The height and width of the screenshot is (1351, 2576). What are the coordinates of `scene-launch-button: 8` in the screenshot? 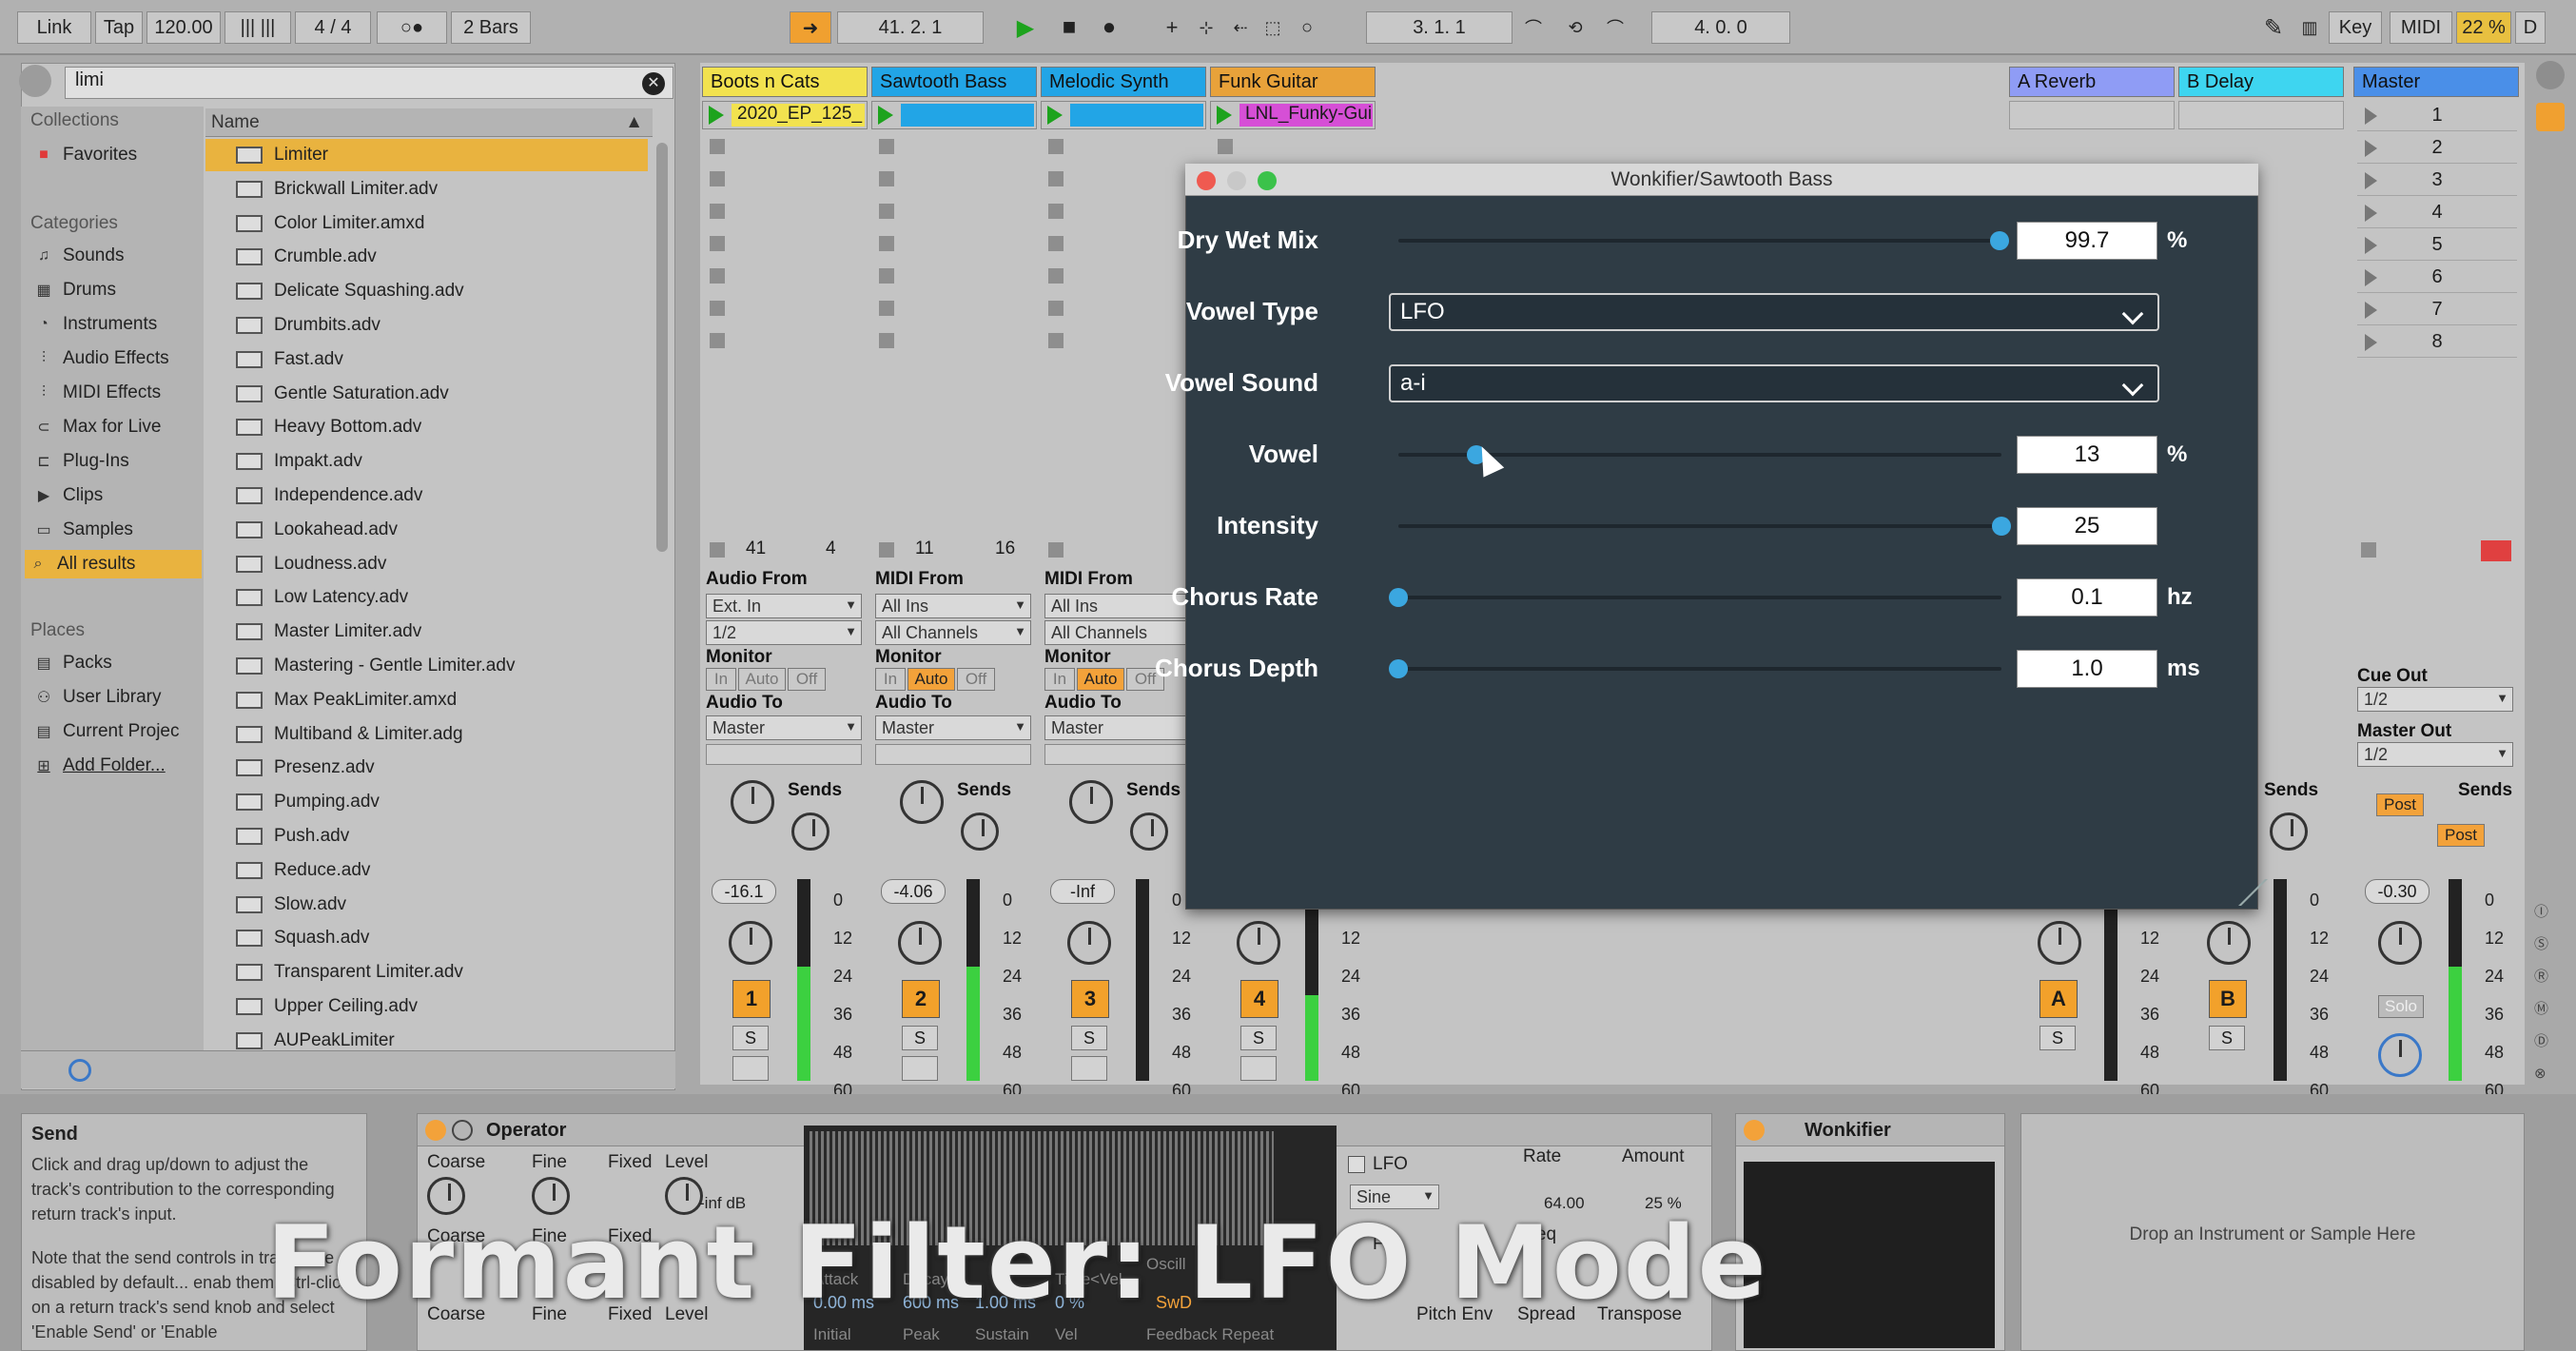 It's located at (2437, 342).